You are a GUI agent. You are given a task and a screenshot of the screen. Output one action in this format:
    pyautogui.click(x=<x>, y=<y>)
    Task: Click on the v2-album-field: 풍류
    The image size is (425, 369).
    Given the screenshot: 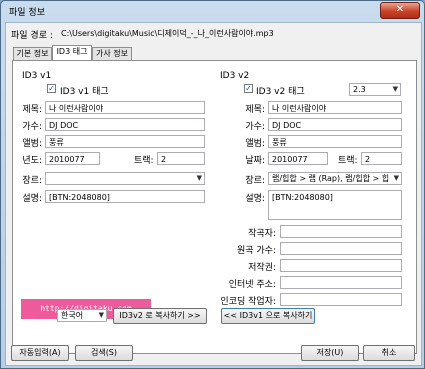 What is the action you would take?
    pyautogui.click(x=335, y=141)
    